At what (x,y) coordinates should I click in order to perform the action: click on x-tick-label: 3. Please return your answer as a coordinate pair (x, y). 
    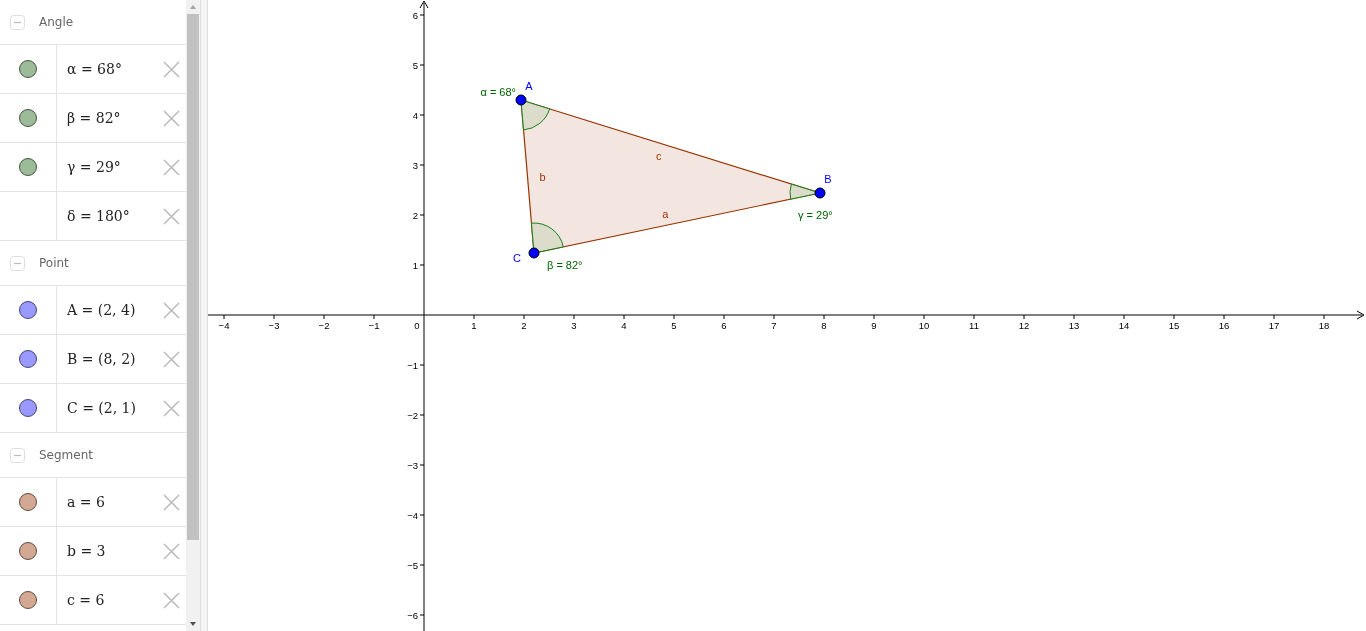
    Looking at the image, I should click on (574, 325).